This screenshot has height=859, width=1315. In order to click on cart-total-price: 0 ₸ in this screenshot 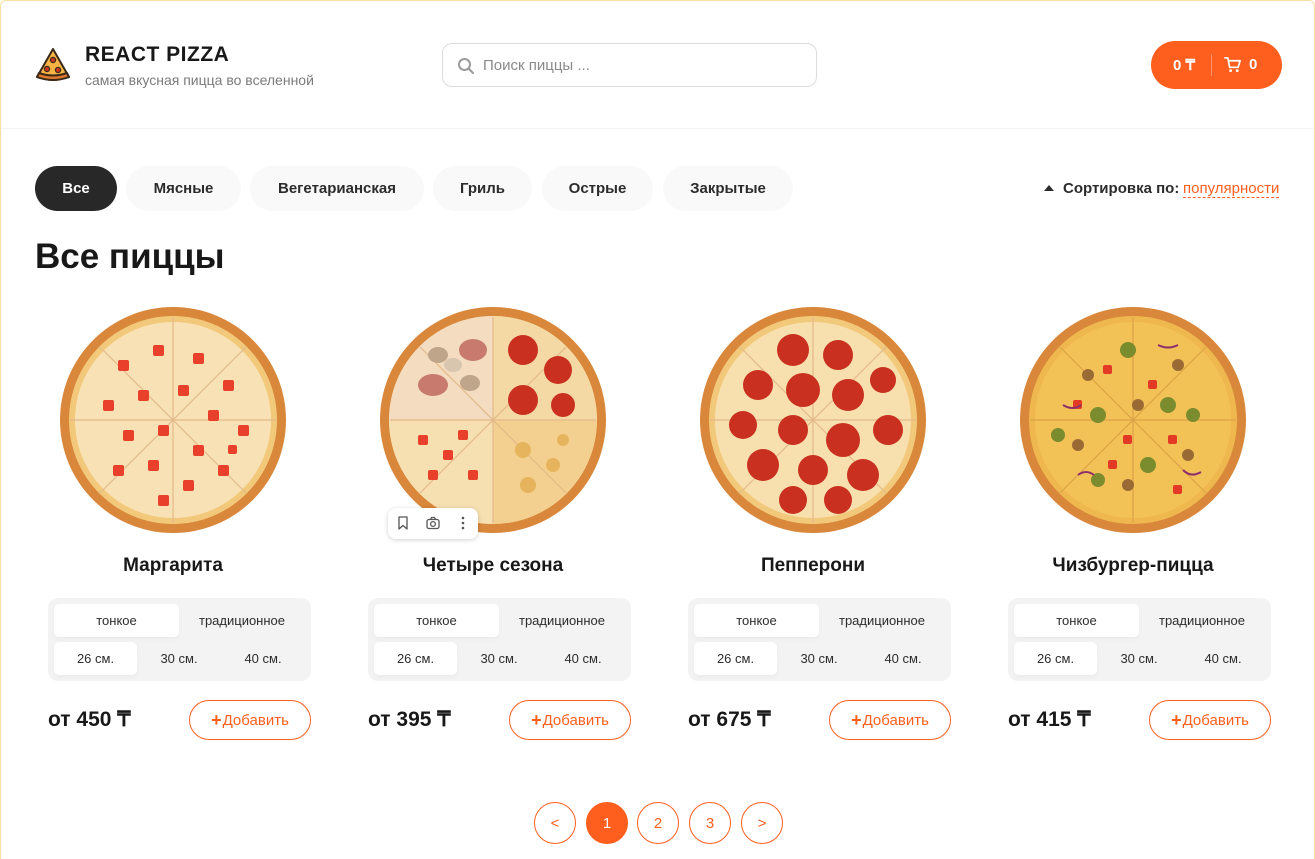, I will do `click(1184, 65)`.